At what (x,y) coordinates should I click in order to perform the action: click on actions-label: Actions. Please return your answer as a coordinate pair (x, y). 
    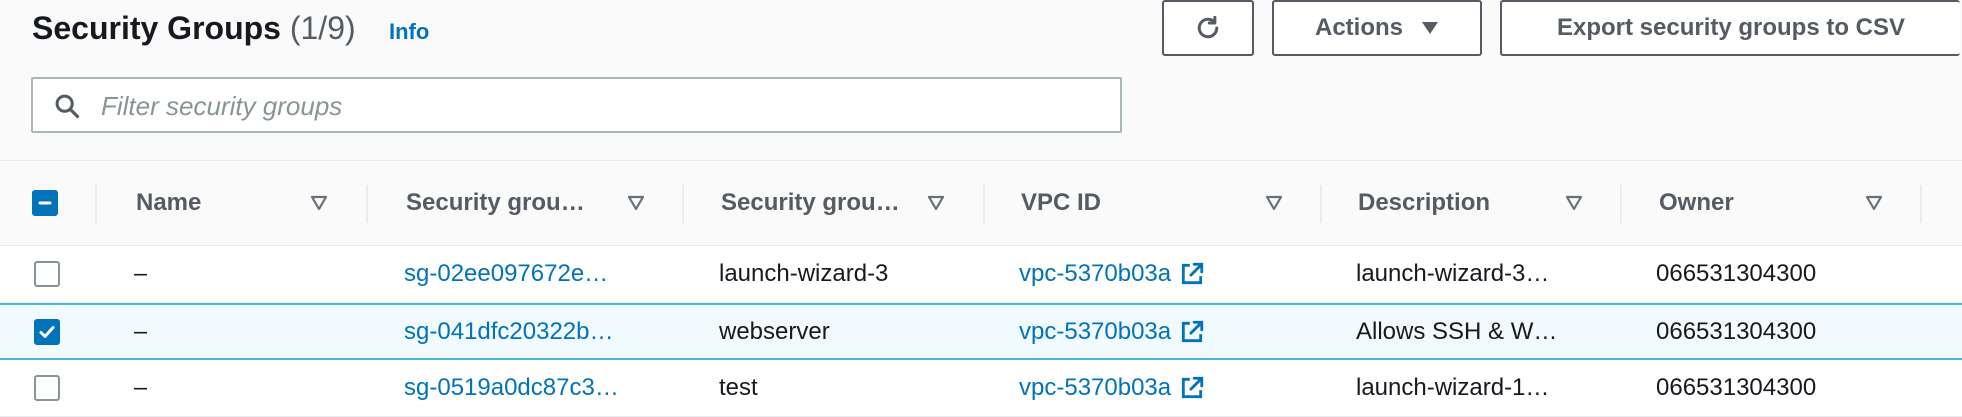
    Looking at the image, I should click on (1358, 27).